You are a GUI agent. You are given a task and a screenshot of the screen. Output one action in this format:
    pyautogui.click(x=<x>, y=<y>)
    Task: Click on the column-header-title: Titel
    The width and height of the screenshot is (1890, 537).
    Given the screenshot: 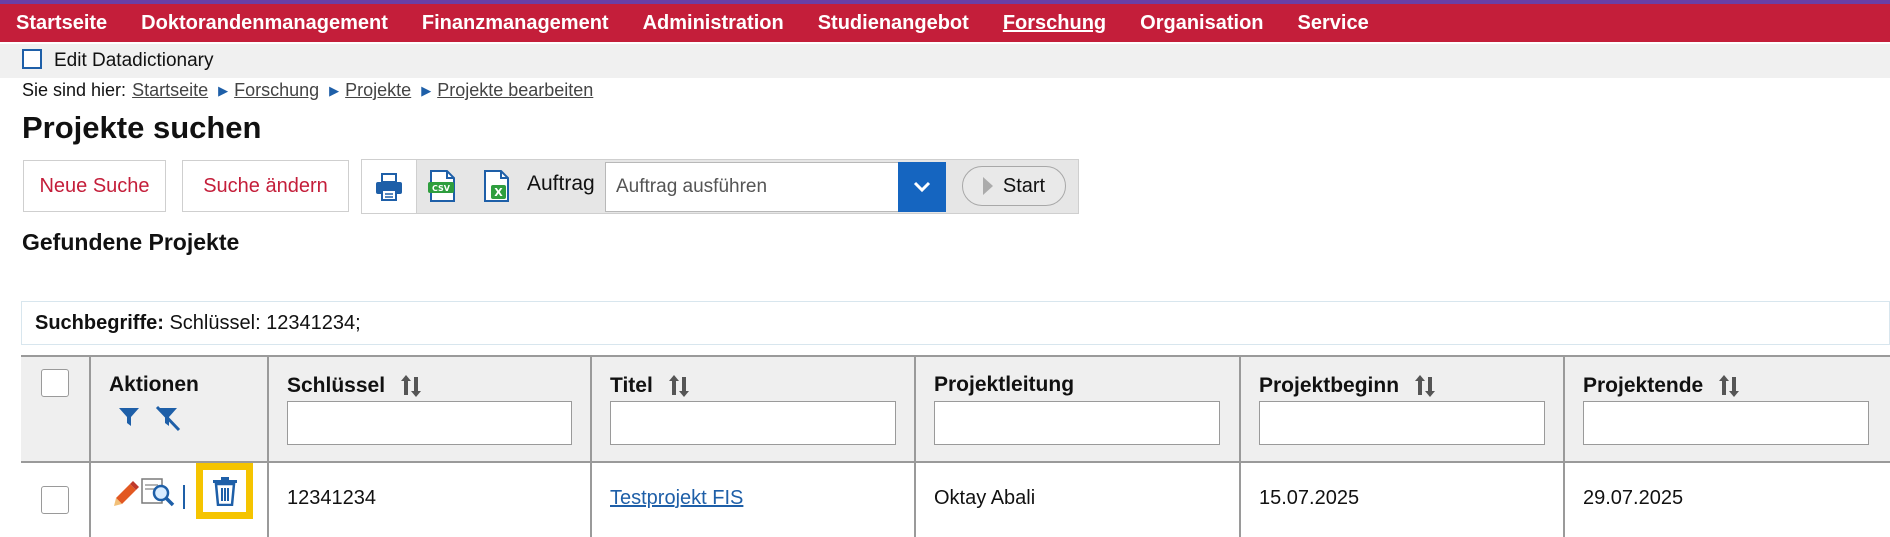 What is the action you would take?
    pyautogui.click(x=650, y=386)
    